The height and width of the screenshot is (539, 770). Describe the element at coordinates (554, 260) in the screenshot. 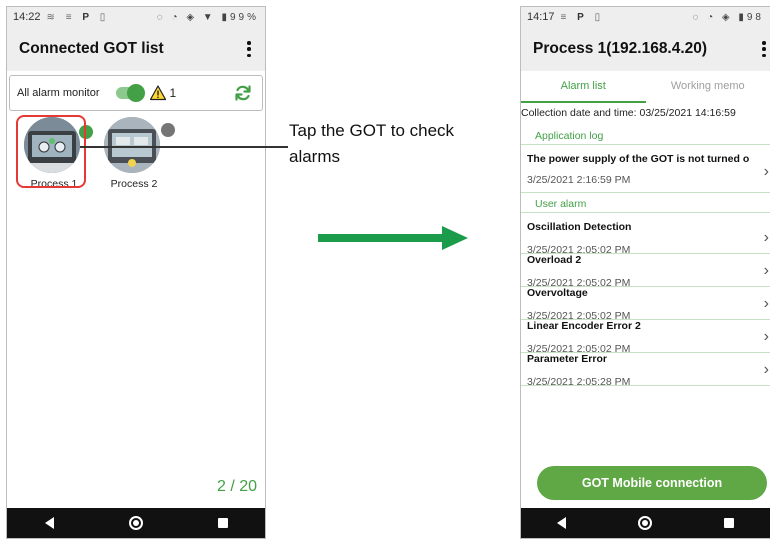

I see `alarm-title: Overload 2` at that location.